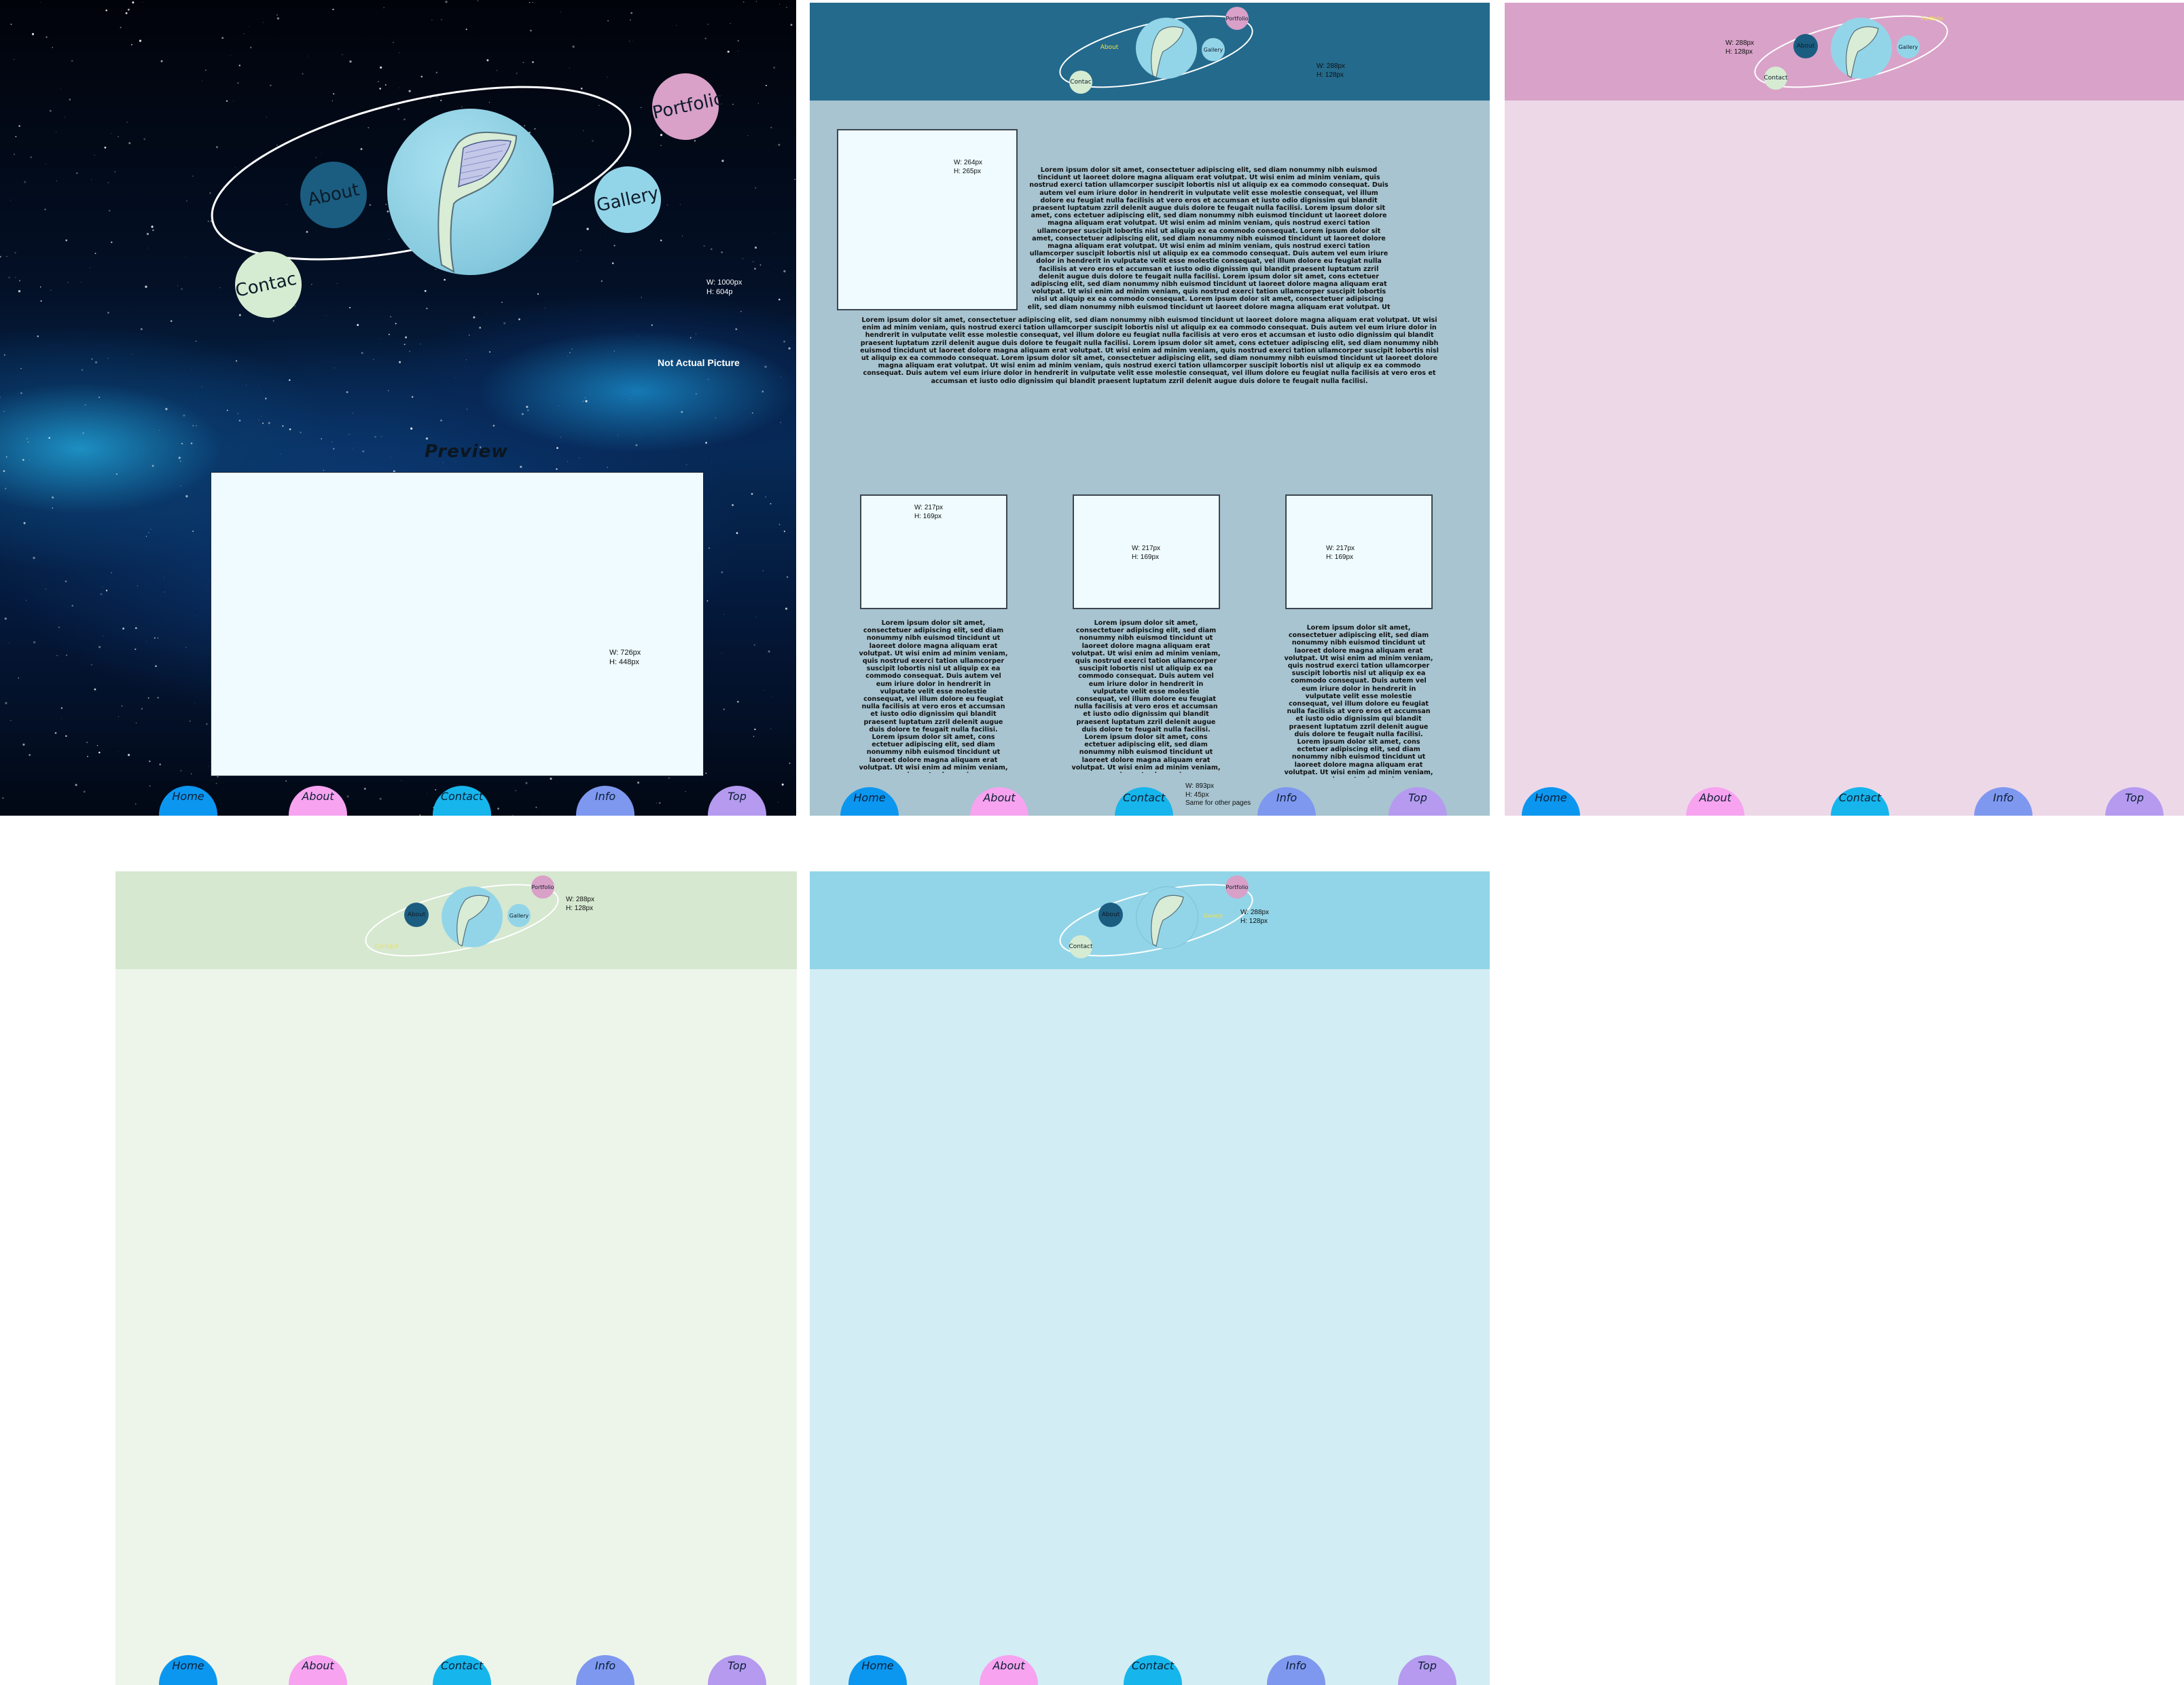 This screenshot has height=1685, width=2184. Describe the element at coordinates (1417, 797) in the screenshot. I see `nav-top-label: Top` at that location.